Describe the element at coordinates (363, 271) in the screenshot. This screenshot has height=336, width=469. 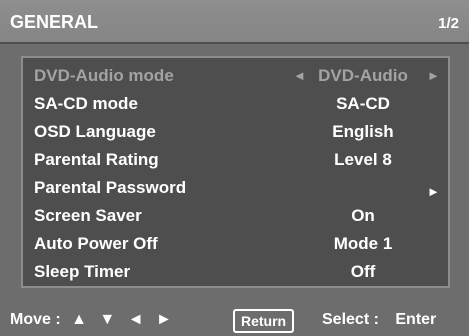
I see `menu-item-value: Off` at that location.